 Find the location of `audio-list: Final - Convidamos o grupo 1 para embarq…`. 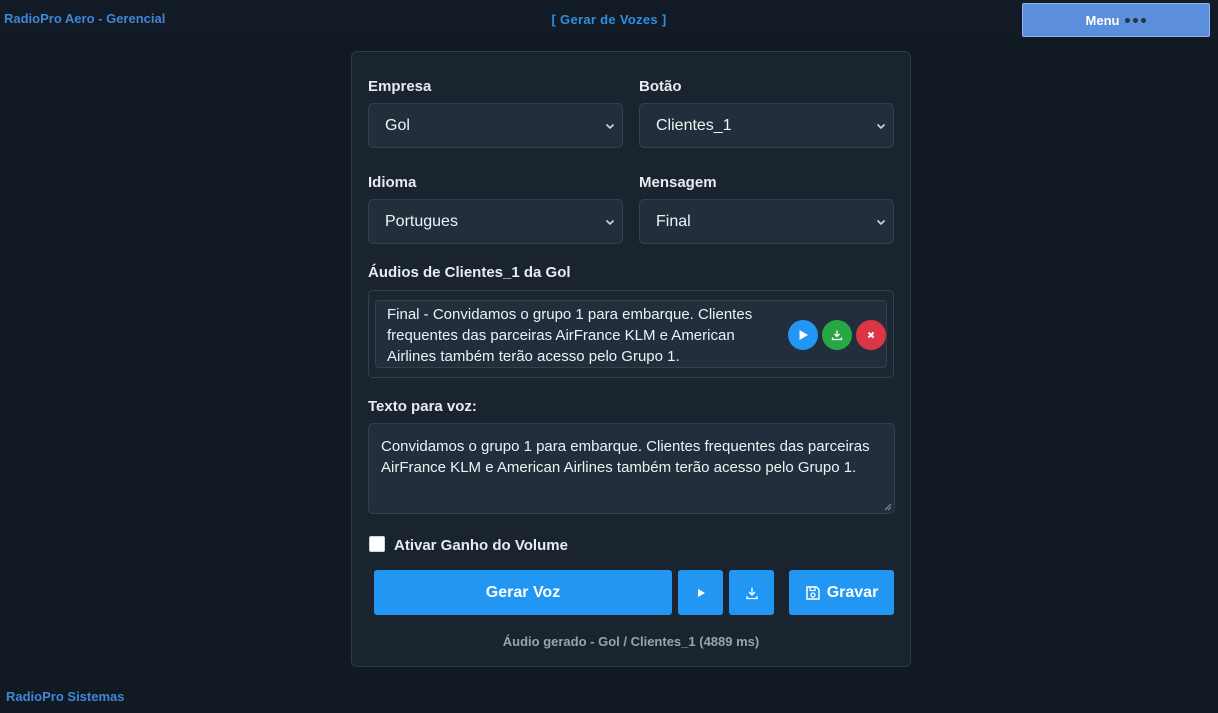

audio-list: Final - Convidamos o grupo 1 para embarq… is located at coordinates (631, 334).